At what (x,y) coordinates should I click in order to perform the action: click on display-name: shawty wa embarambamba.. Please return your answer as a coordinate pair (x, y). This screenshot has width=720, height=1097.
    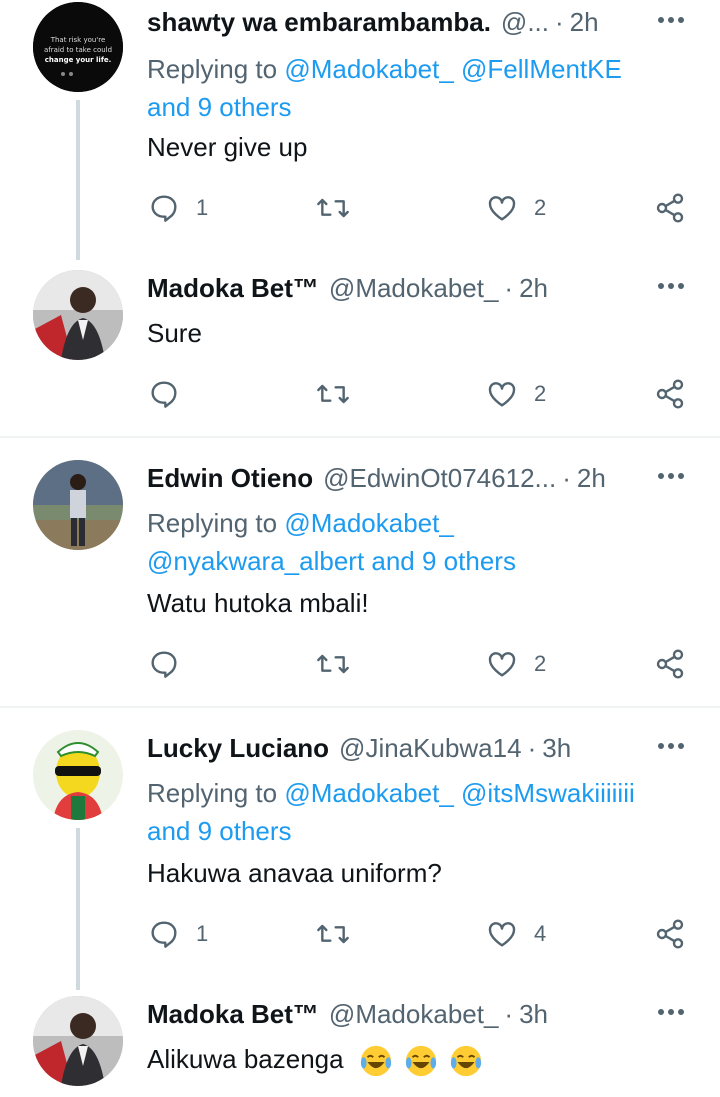
    Looking at the image, I should click on (319, 22).